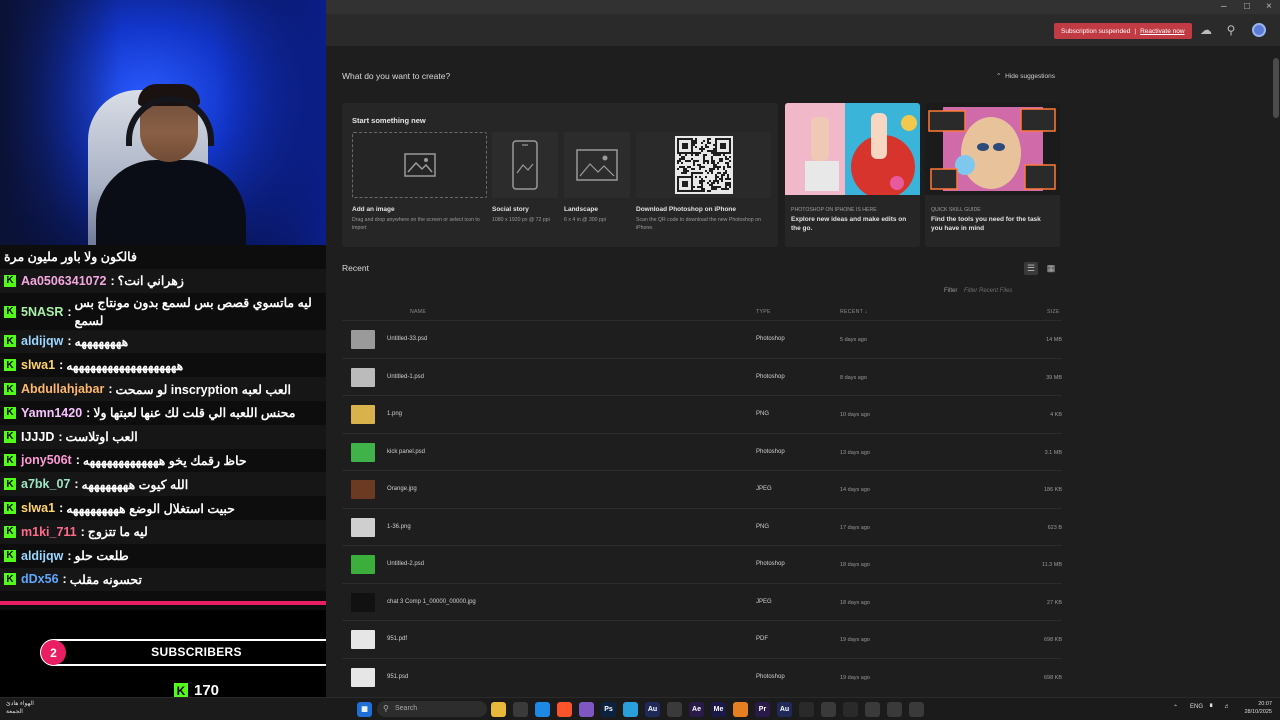 The width and height of the screenshot is (1280, 720). Describe the element at coordinates (1196, 707) in the screenshot. I see `lang-indicator: ENG` at that location.